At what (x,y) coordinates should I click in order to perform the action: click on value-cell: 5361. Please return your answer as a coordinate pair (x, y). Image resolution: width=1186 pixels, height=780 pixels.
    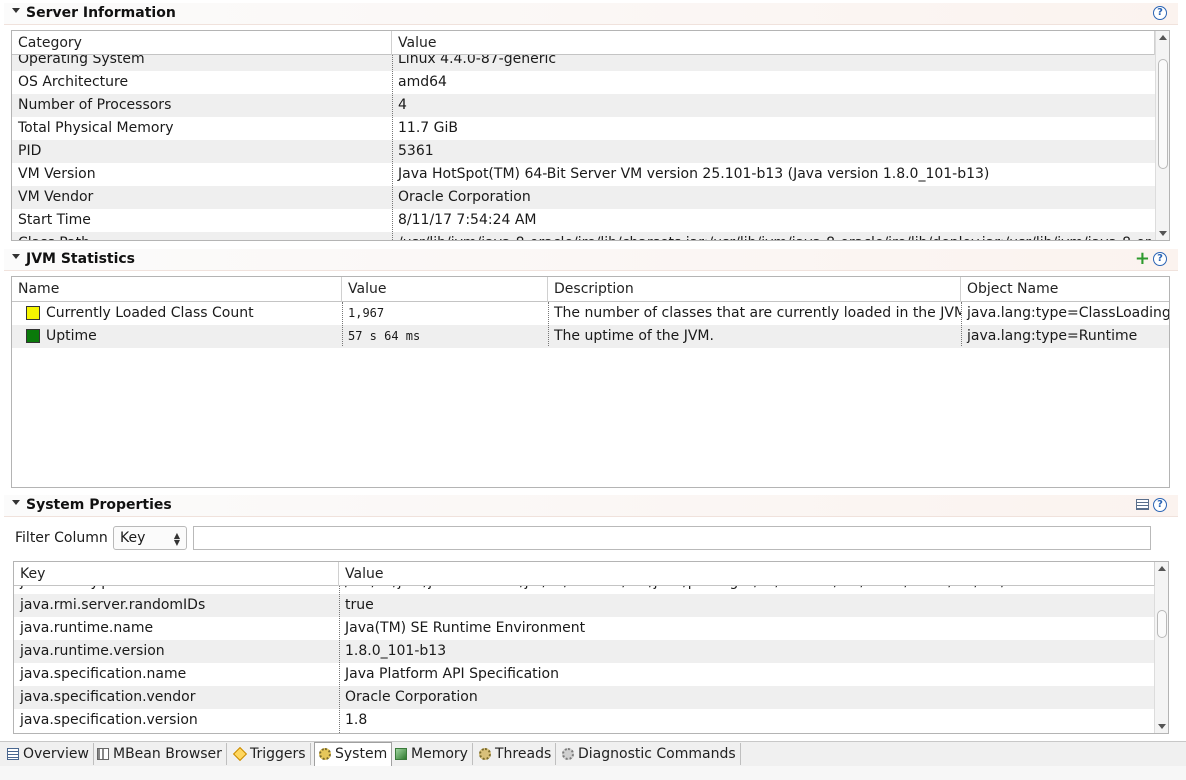
    Looking at the image, I should click on (416, 151).